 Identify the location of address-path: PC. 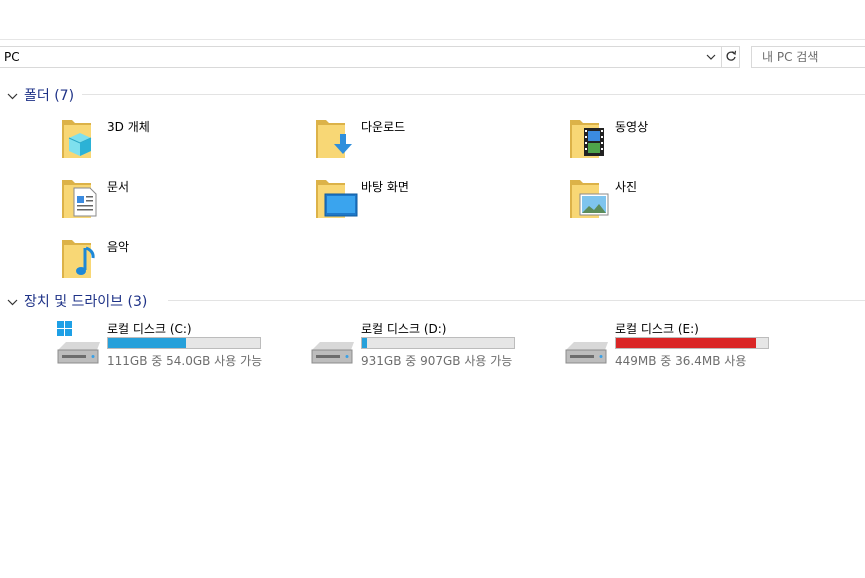
(12, 57).